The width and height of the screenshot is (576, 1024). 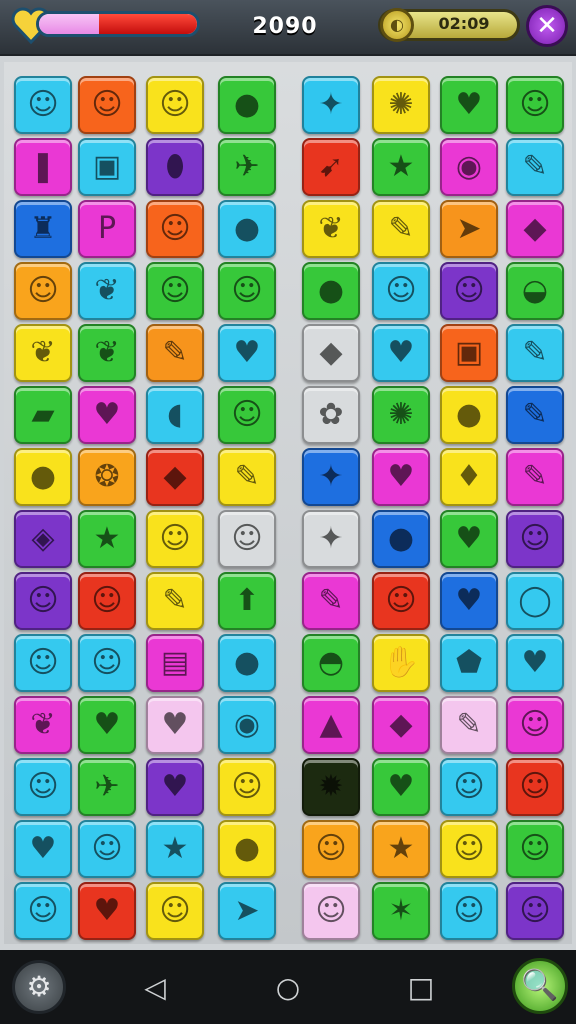 I want to click on game-tile: P, so click(x=107, y=229).